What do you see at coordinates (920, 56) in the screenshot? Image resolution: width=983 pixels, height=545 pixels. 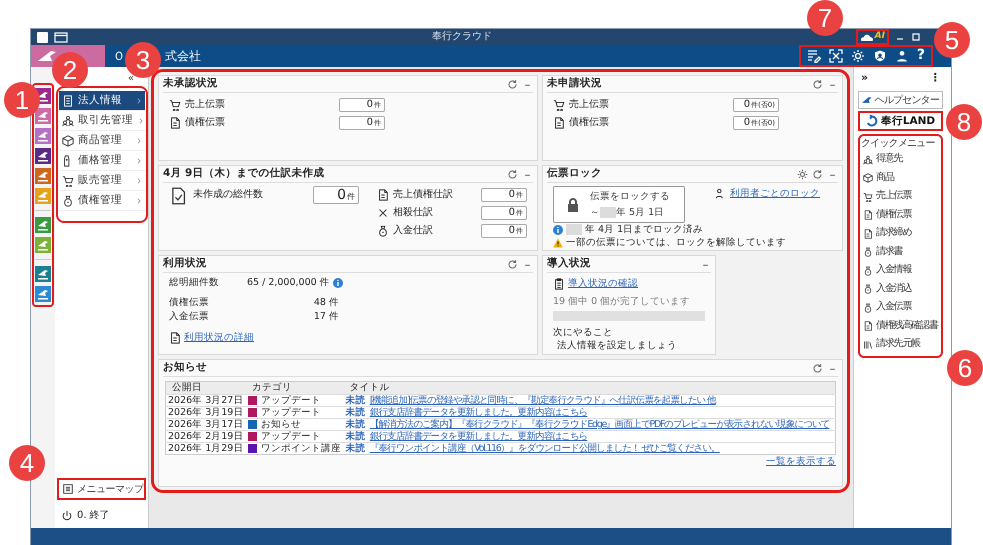 I see `help-button: ?` at bounding box center [920, 56].